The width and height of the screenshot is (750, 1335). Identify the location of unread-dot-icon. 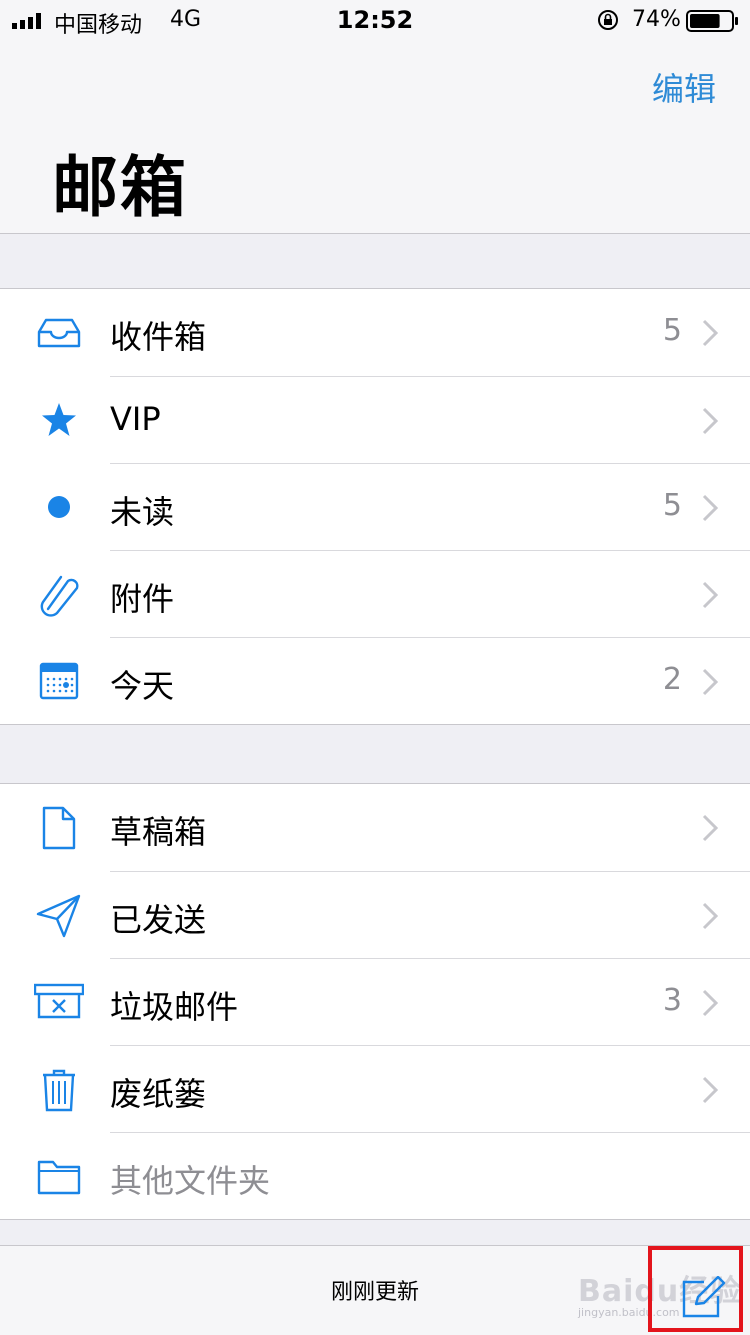
(59, 507).